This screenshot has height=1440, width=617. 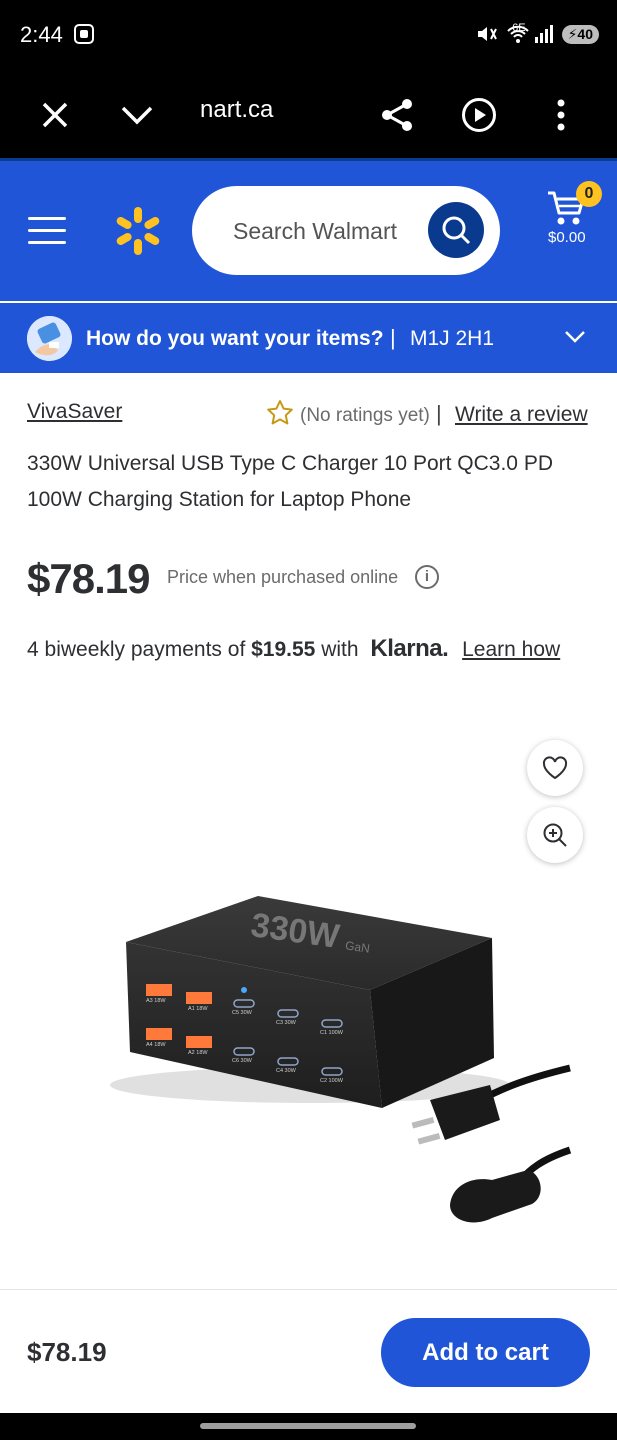 I want to click on more-options-button, so click(x=561, y=115).